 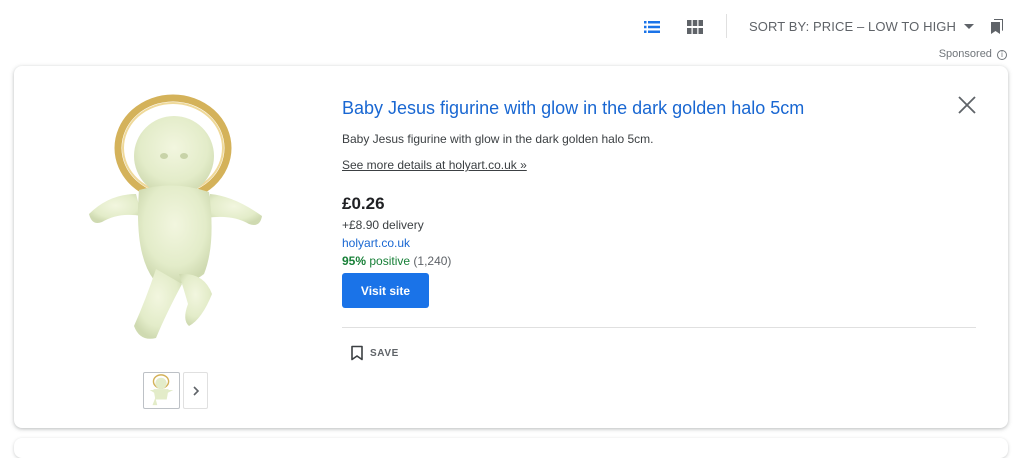 What do you see at coordinates (512, 23) in the screenshot?
I see `results-toolbar: SORT BY: PRICE – LOW TO HIGH` at bounding box center [512, 23].